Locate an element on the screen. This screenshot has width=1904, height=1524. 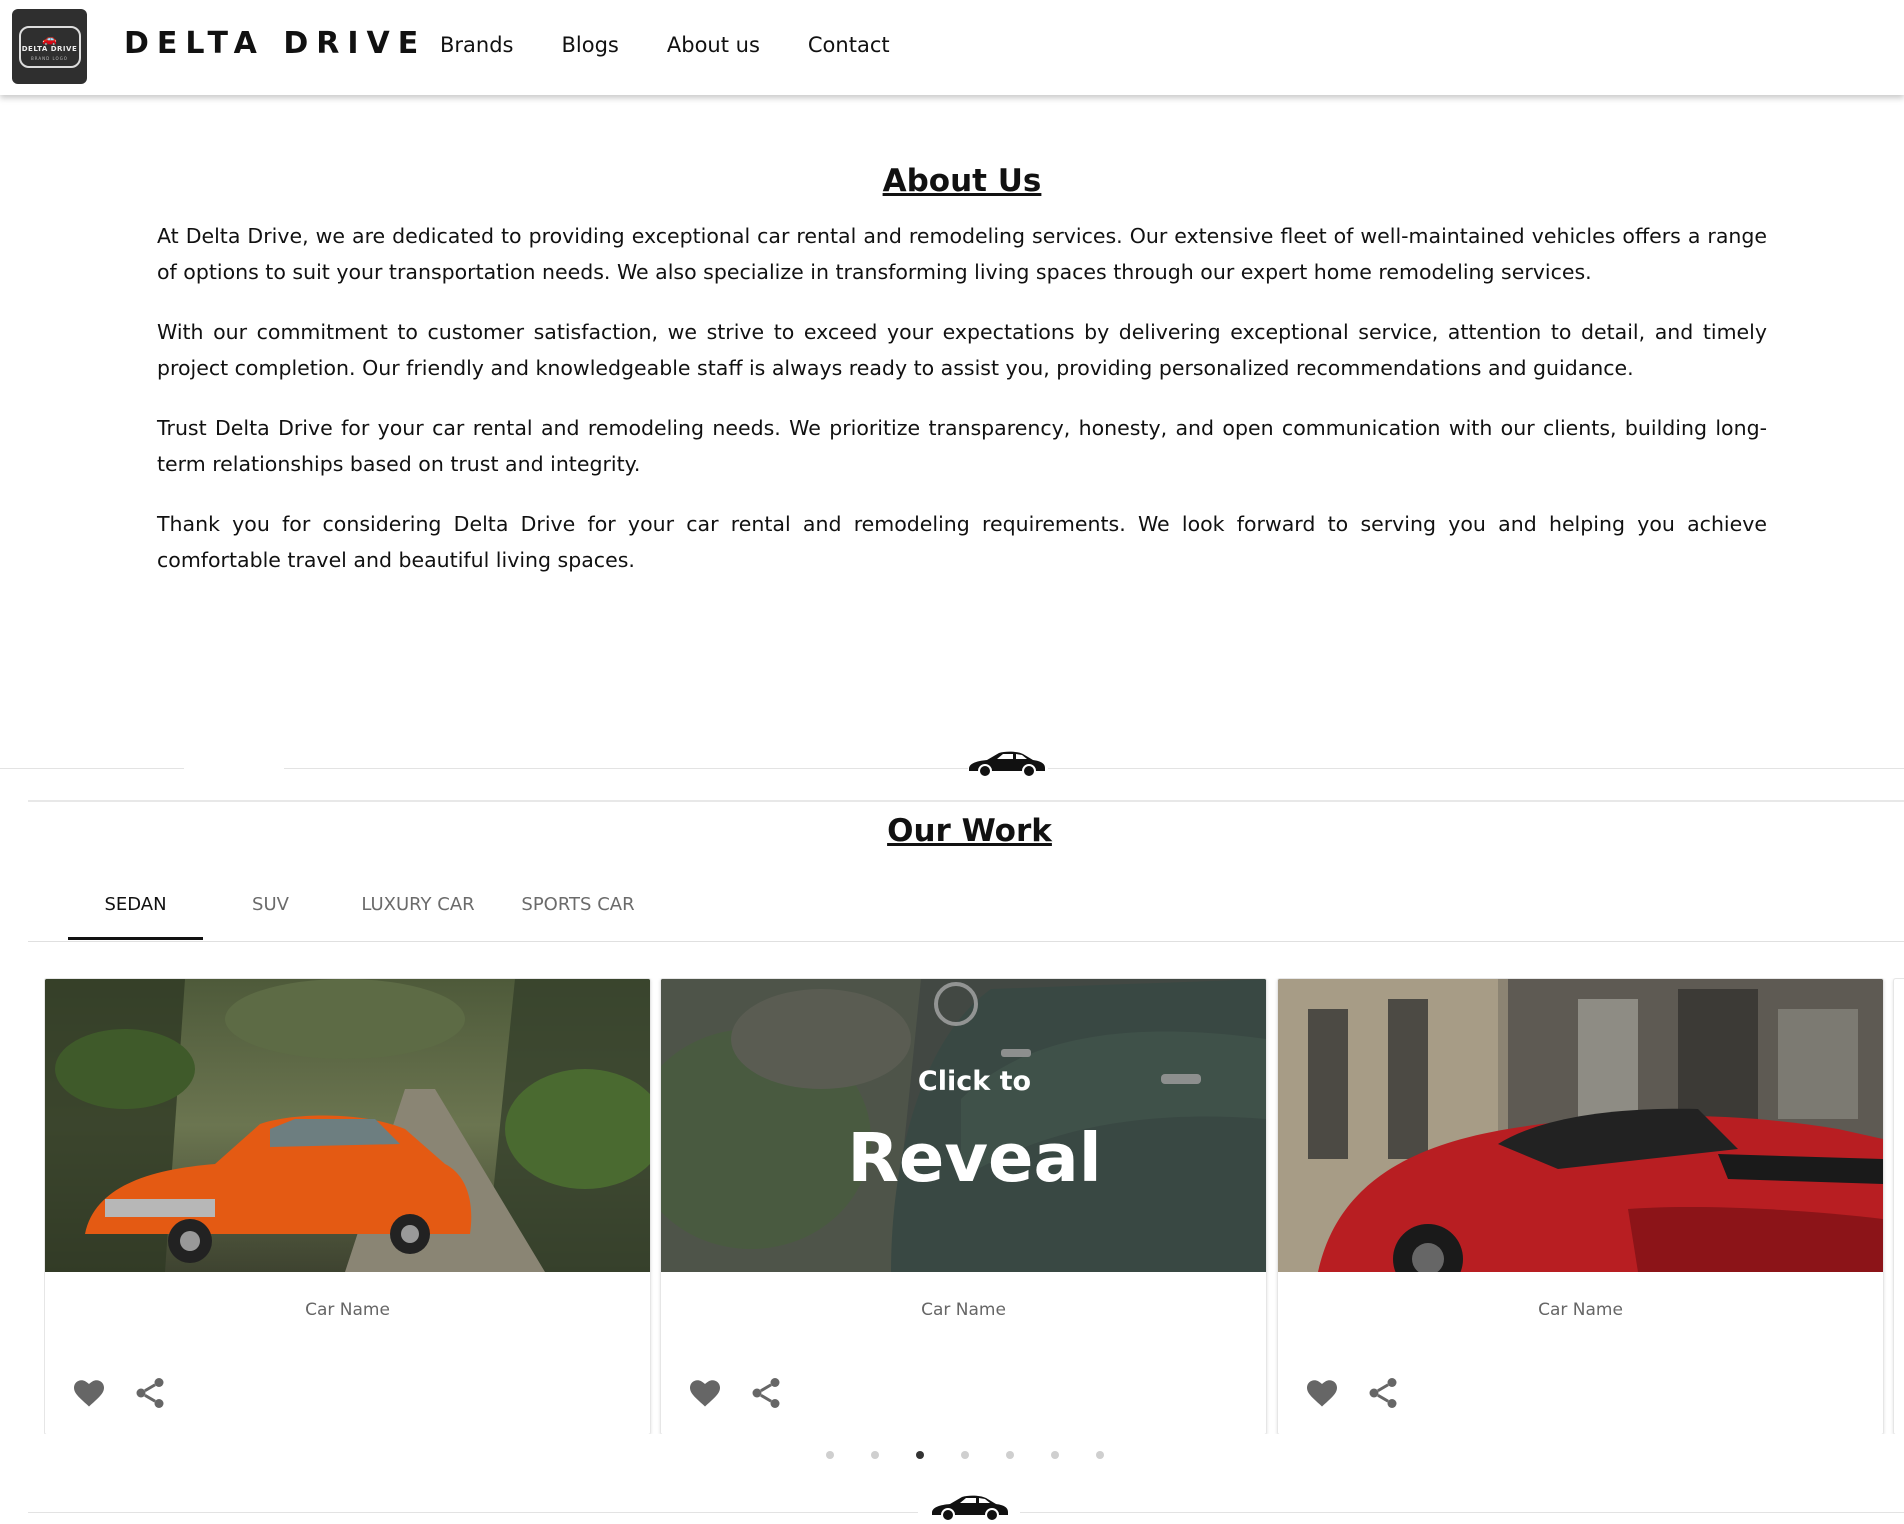
logo-car-icon: 🚗 is located at coordinates (49, 38).